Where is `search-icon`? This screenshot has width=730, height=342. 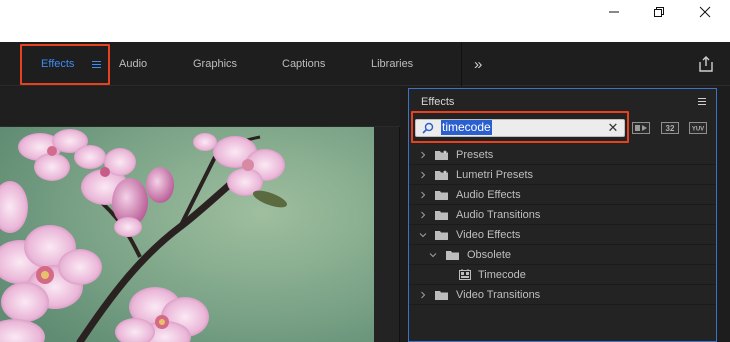
search-icon is located at coordinates (428, 128).